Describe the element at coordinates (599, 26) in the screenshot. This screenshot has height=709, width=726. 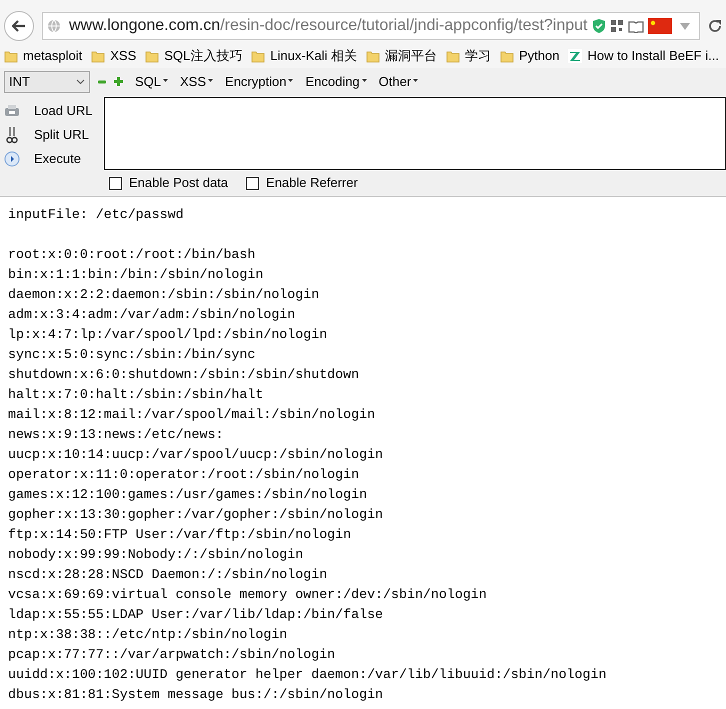
I see `shield-icon` at that location.